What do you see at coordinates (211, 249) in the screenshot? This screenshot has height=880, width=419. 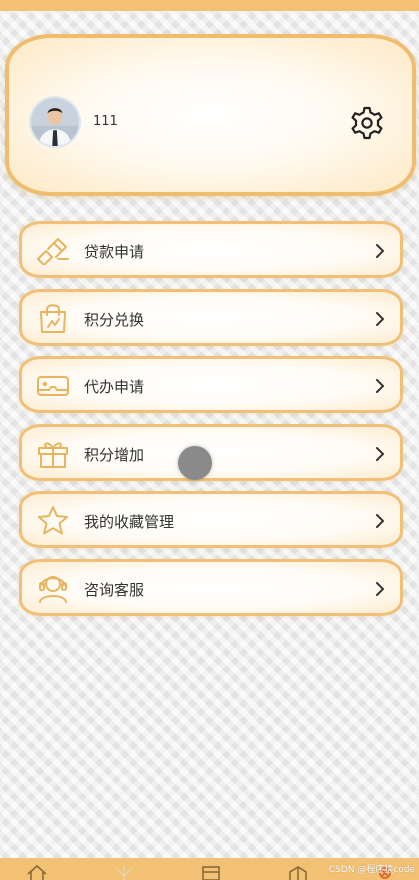 I see `menu-item-loan-application: 贷款申请` at bounding box center [211, 249].